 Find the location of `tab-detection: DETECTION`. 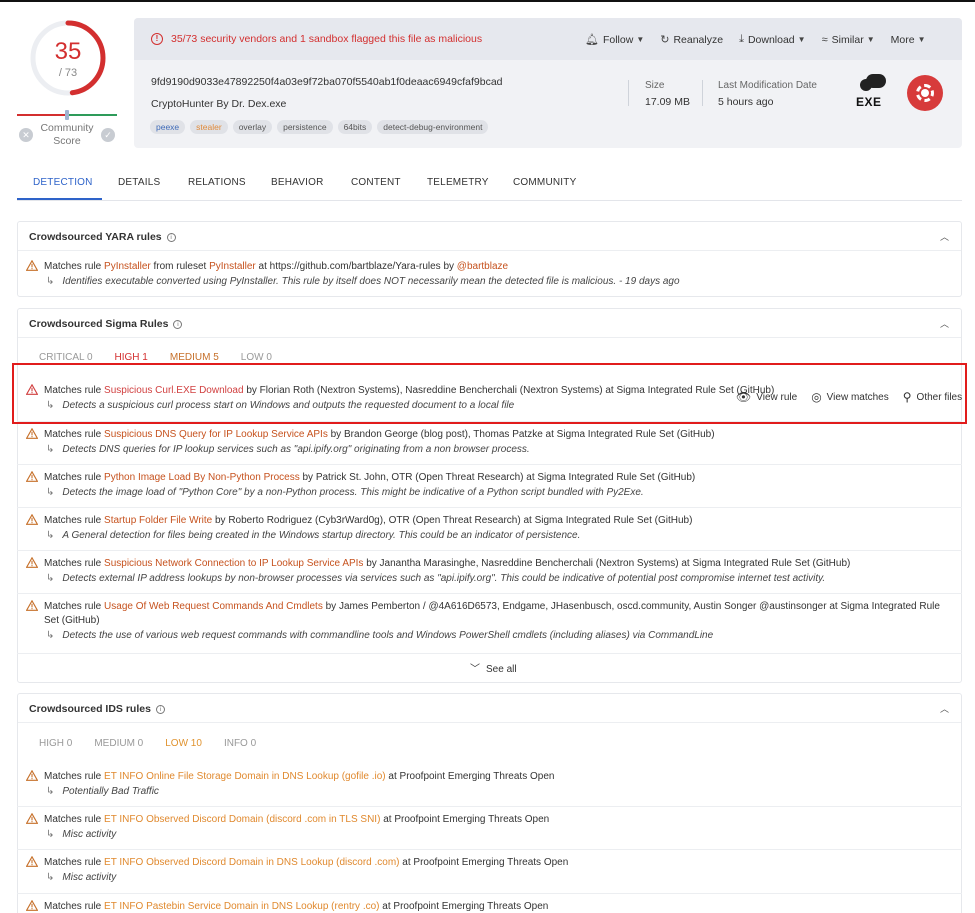

tab-detection: DETECTION is located at coordinates (63, 182).